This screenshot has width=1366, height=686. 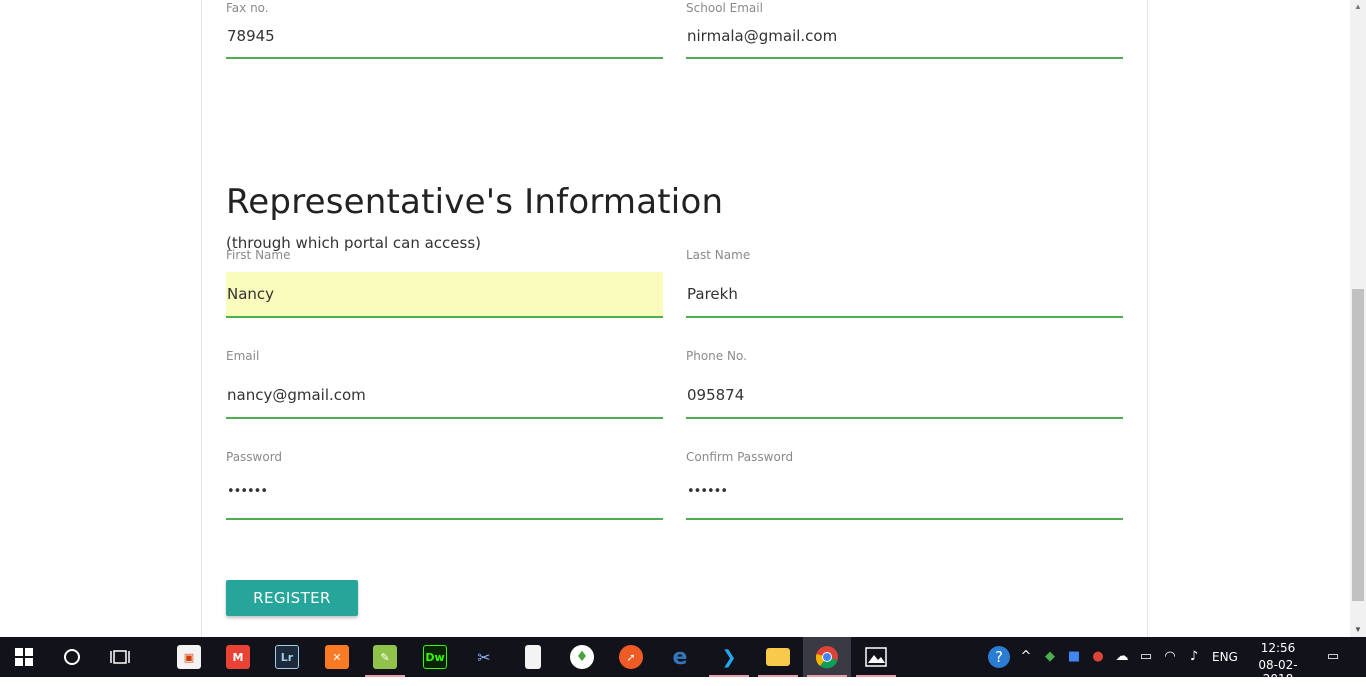 What do you see at coordinates (484, 657) in the screenshot?
I see `snipping-tool-icon: ✂` at bounding box center [484, 657].